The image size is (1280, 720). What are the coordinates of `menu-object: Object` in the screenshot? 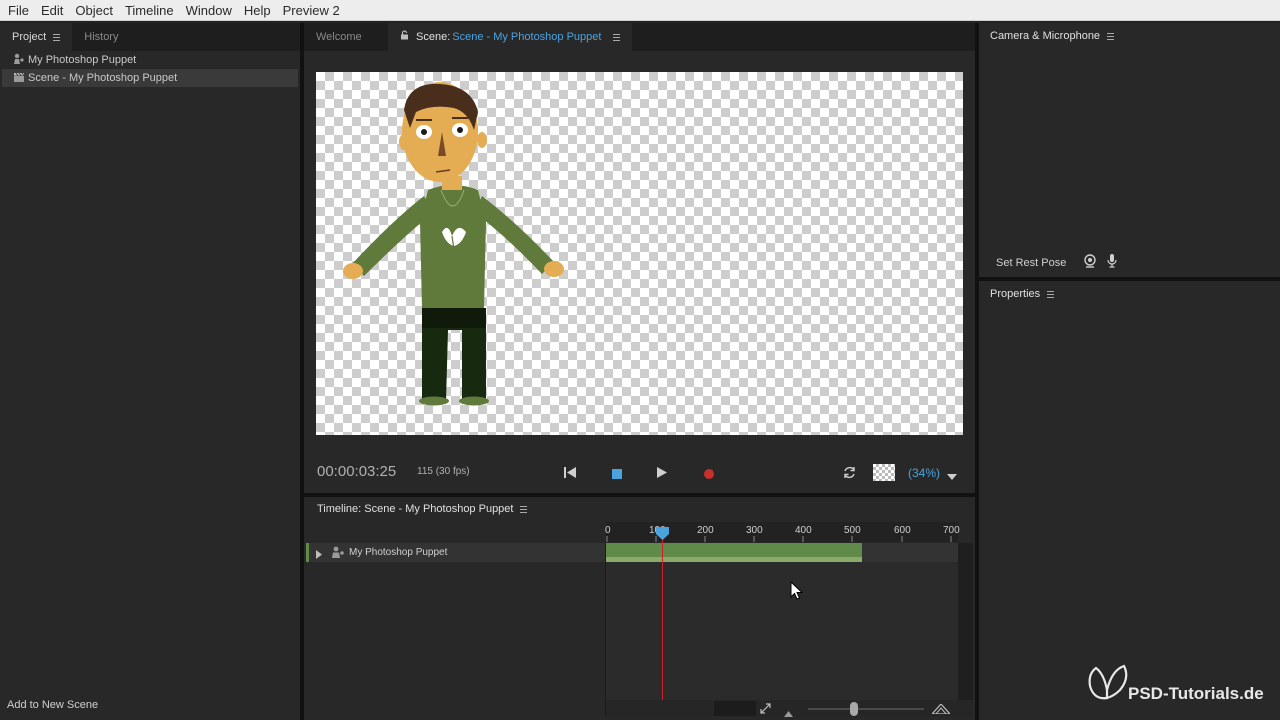 It's located at (94, 10).